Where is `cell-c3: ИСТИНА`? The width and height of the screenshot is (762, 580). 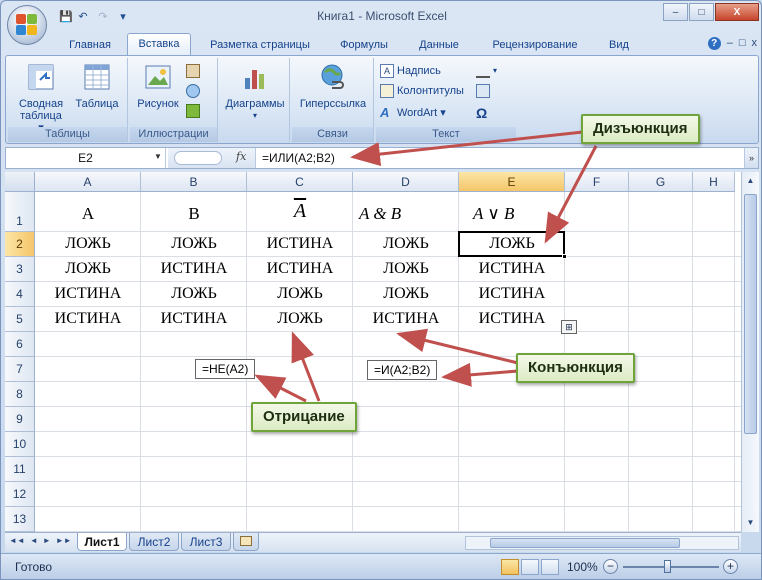 cell-c3: ИСТИНА is located at coordinates (300, 269).